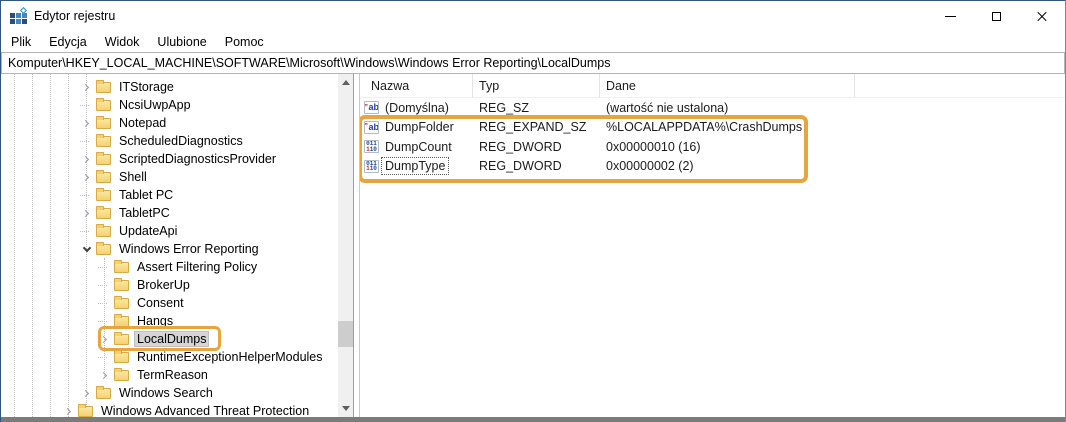  I want to click on menu-item-widok: Widok, so click(122, 42).